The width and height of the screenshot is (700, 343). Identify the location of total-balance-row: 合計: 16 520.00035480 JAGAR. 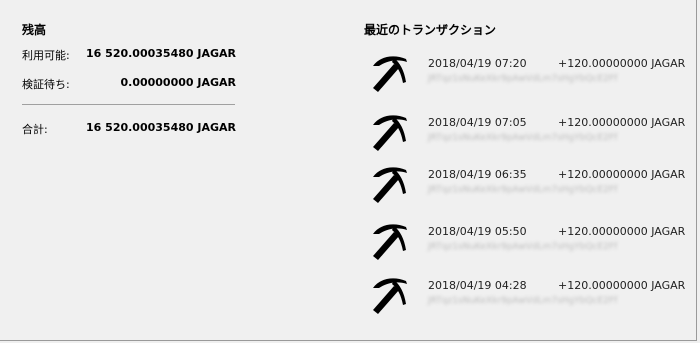
(129, 129).